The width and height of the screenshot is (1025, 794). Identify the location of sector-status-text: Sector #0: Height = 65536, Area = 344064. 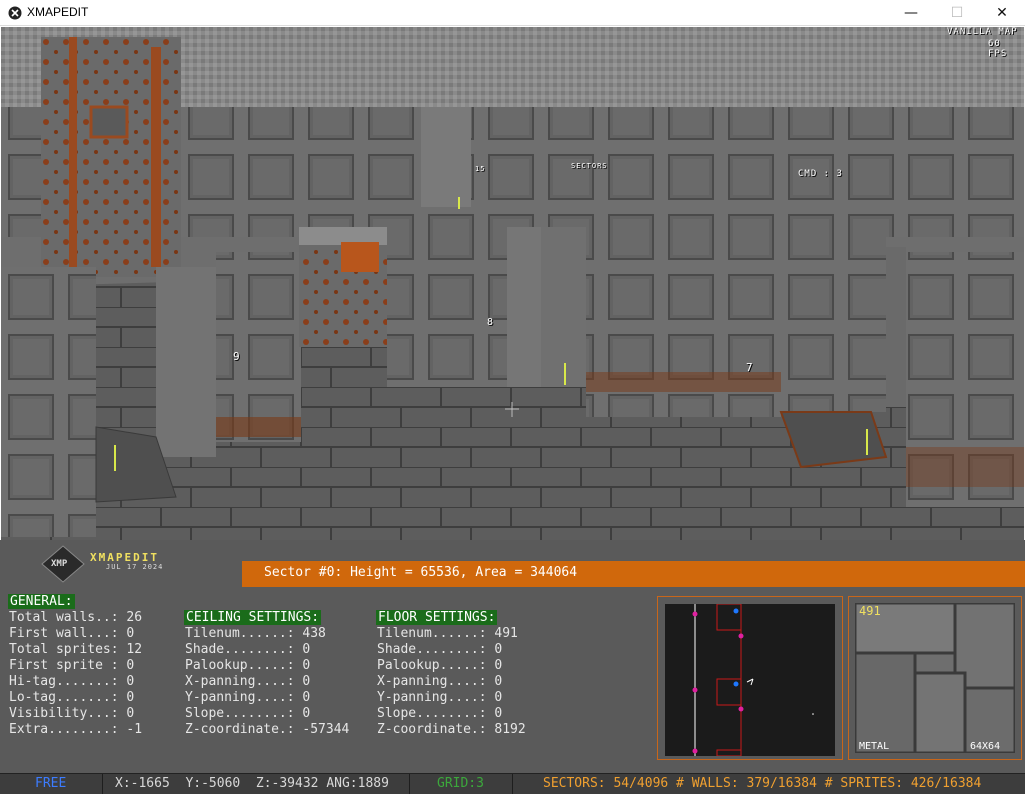
(420, 572).